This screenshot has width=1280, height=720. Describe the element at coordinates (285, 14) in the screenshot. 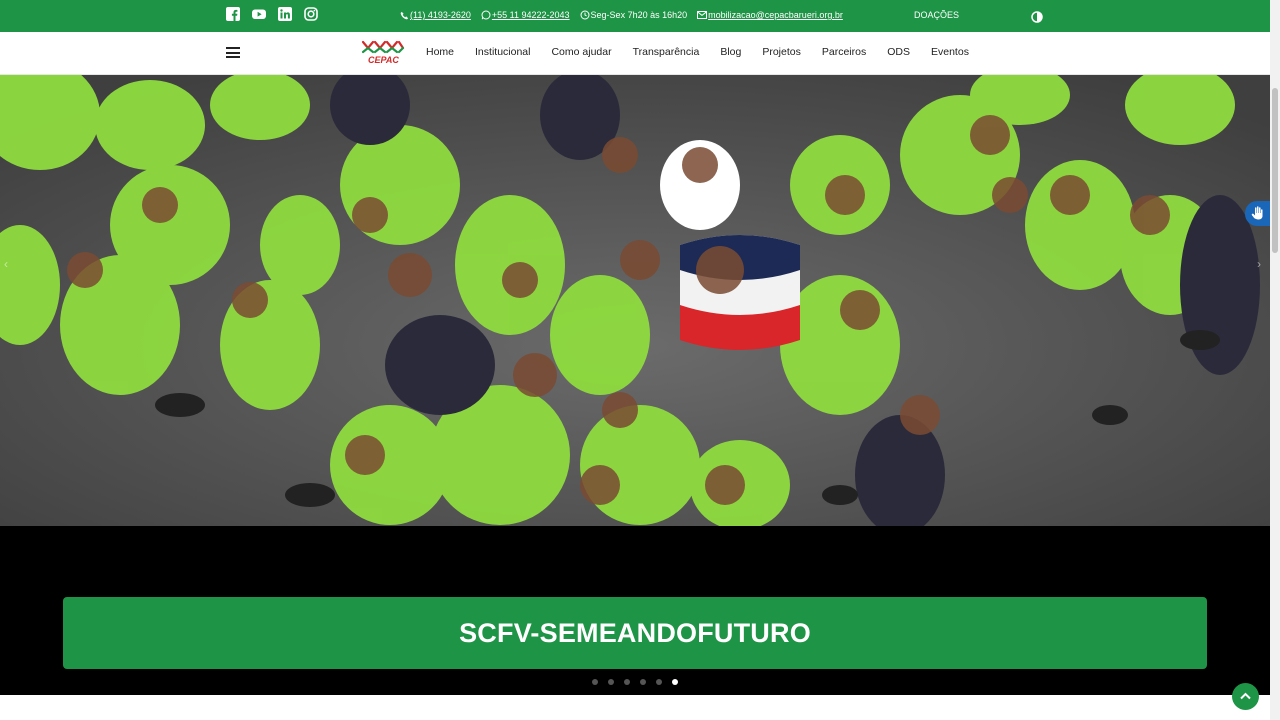

I see `linkedin-icon` at that location.